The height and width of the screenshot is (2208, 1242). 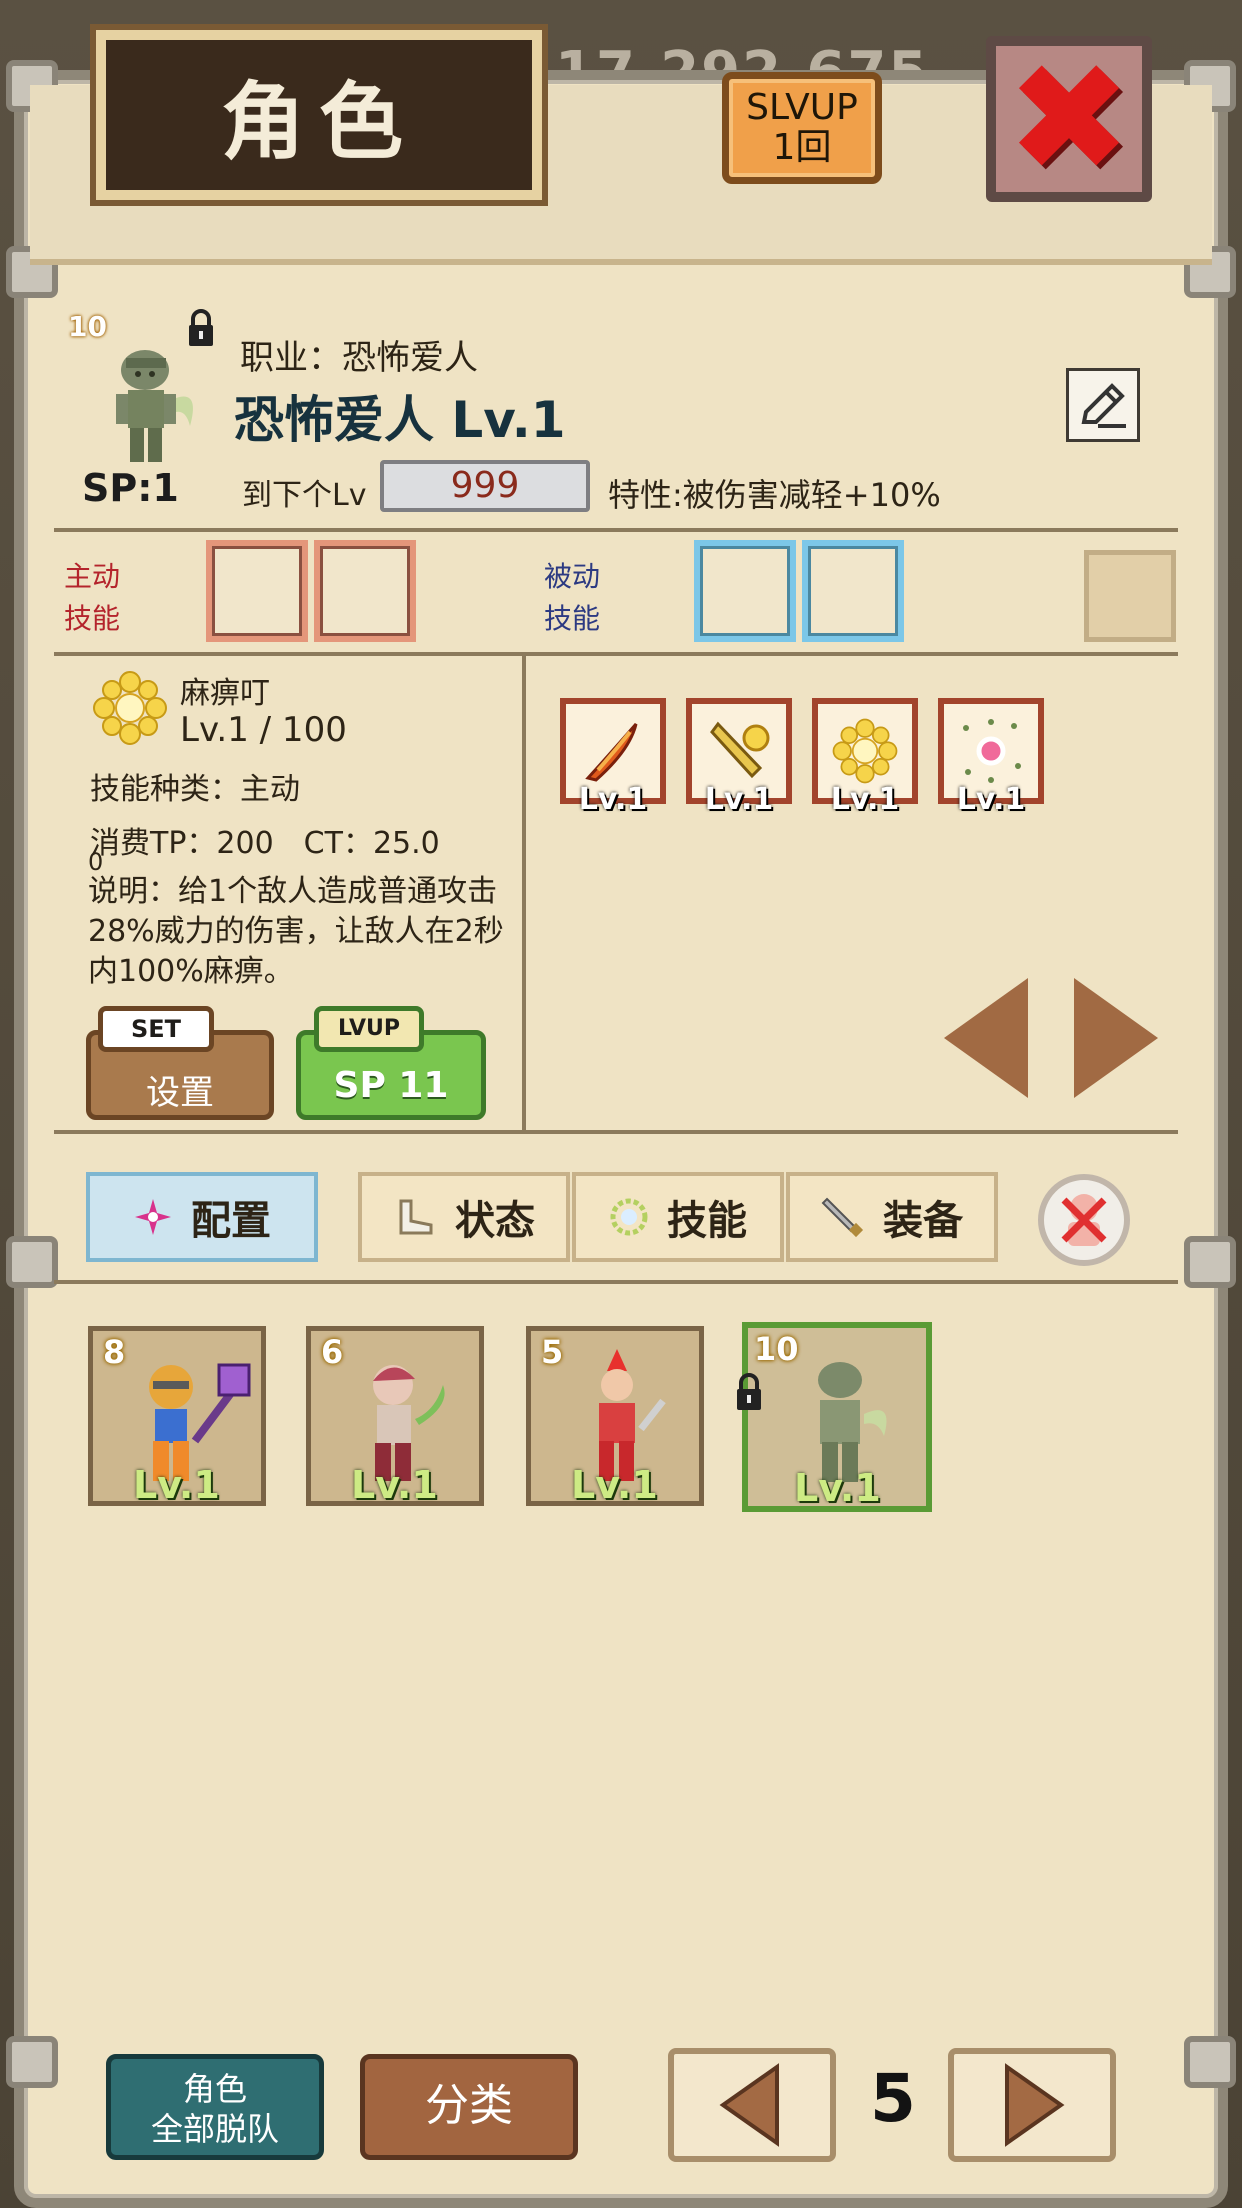 I want to click on title-board: 角色, so click(x=319, y=115).